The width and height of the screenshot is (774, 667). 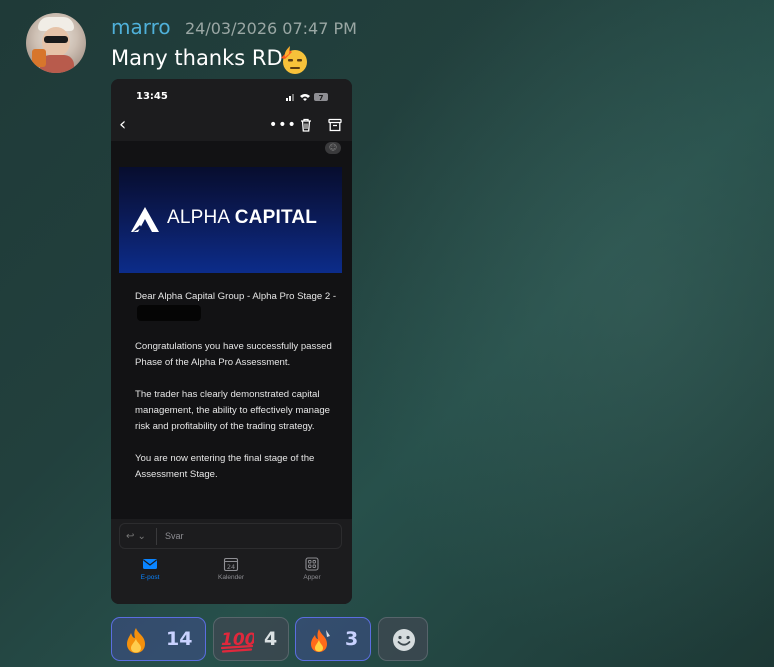 I want to click on tab-apps: Apper, so click(x=312, y=569).